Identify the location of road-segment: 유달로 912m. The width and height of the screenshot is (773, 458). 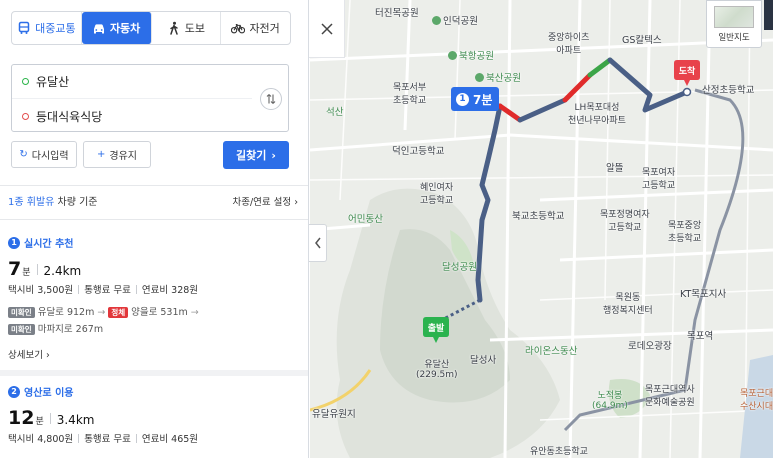
(66, 312).